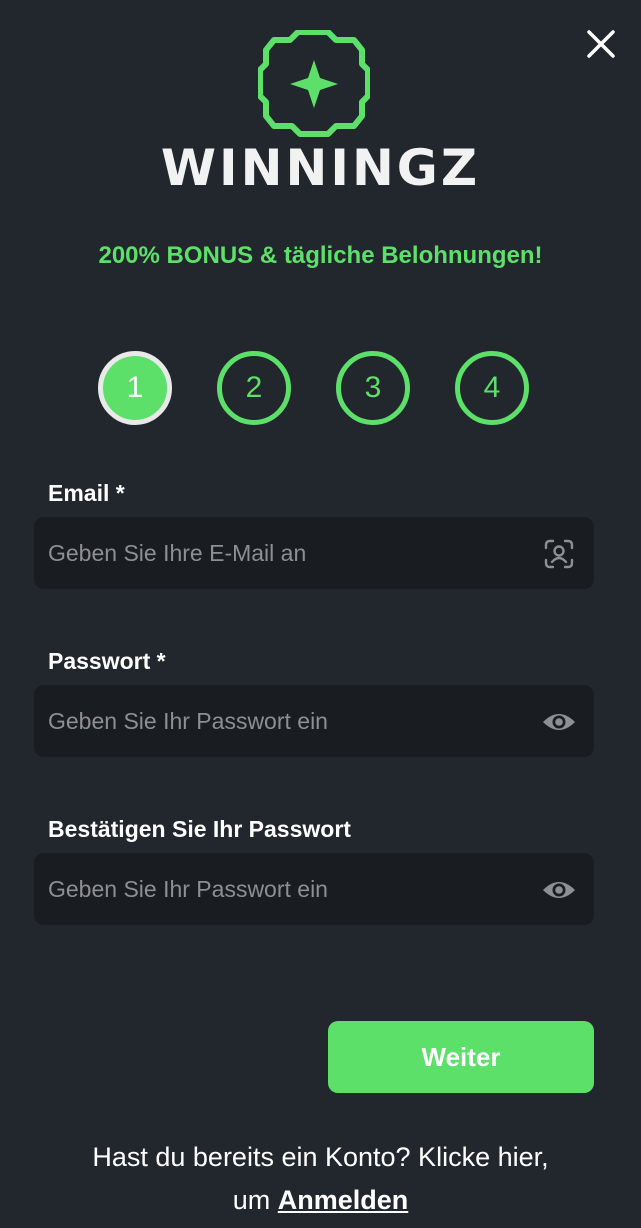 This screenshot has height=1228, width=641. What do you see at coordinates (283, 889) in the screenshot?
I see `confirm-password-input` at bounding box center [283, 889].